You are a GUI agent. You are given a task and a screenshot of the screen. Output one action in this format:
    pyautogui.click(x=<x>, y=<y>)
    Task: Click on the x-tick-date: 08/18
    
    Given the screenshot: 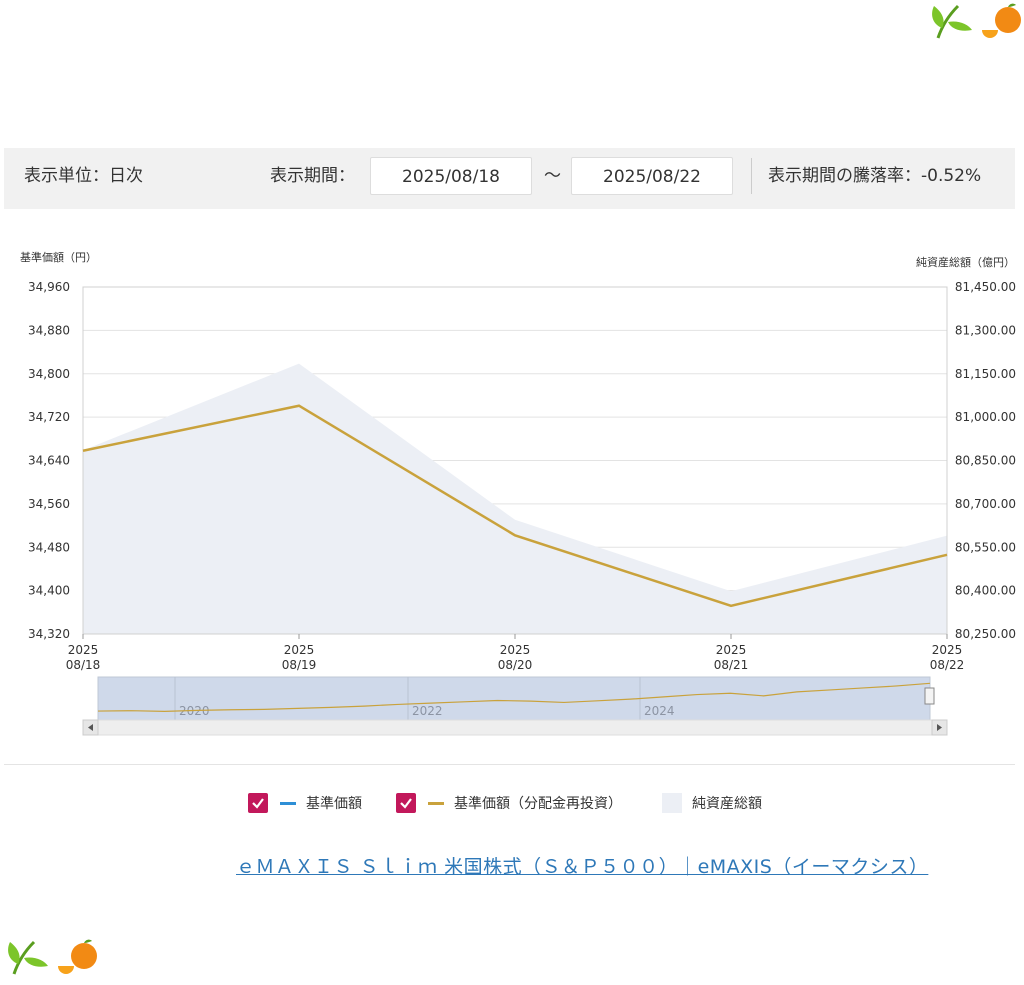 What is the action you would take?
    pyautogui.click(x=83, y=665)
    